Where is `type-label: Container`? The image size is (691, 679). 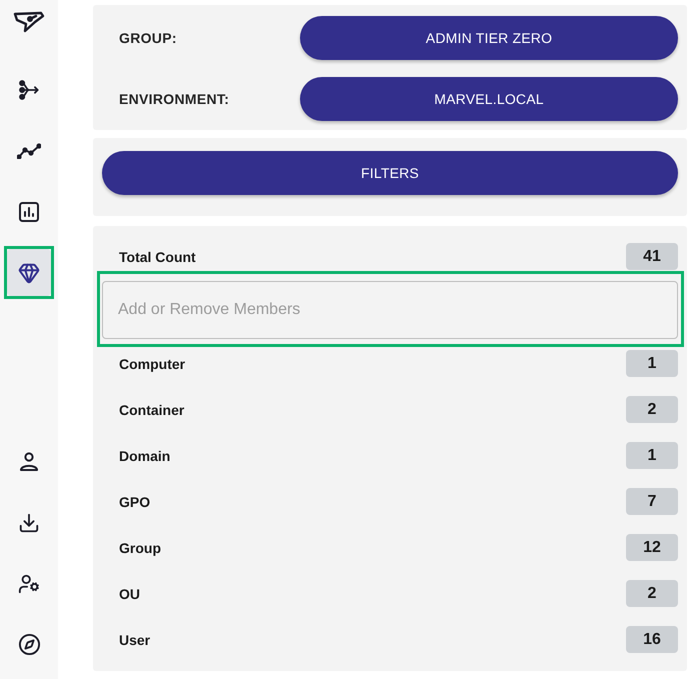
type-label: Container is located at coordinates (151, 410).